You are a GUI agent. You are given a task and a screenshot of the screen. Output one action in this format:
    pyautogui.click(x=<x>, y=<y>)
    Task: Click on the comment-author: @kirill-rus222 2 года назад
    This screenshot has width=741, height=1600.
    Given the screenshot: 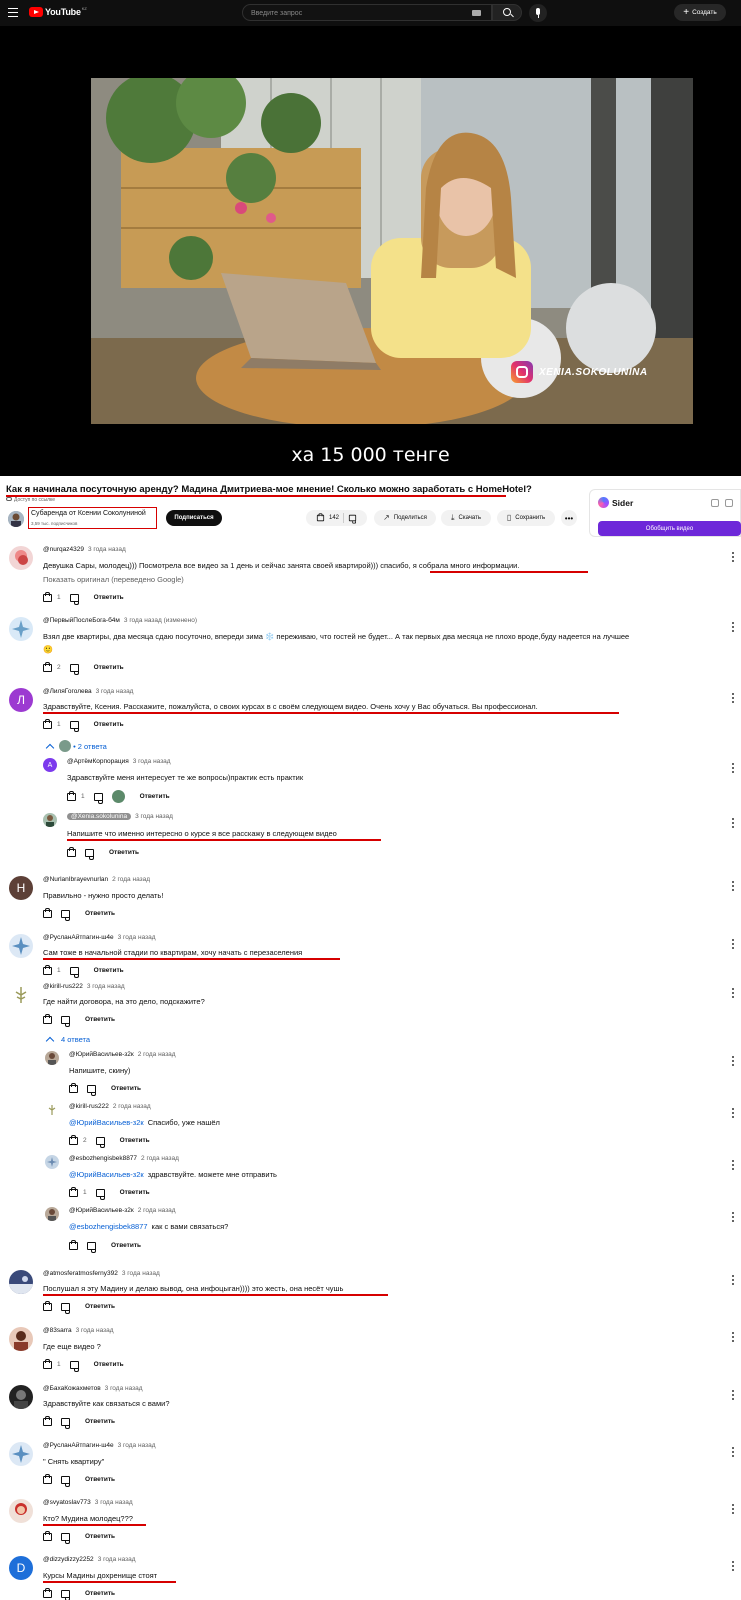 What is the action you would take?
    pyautogui.click(x=110, y=1106)
    